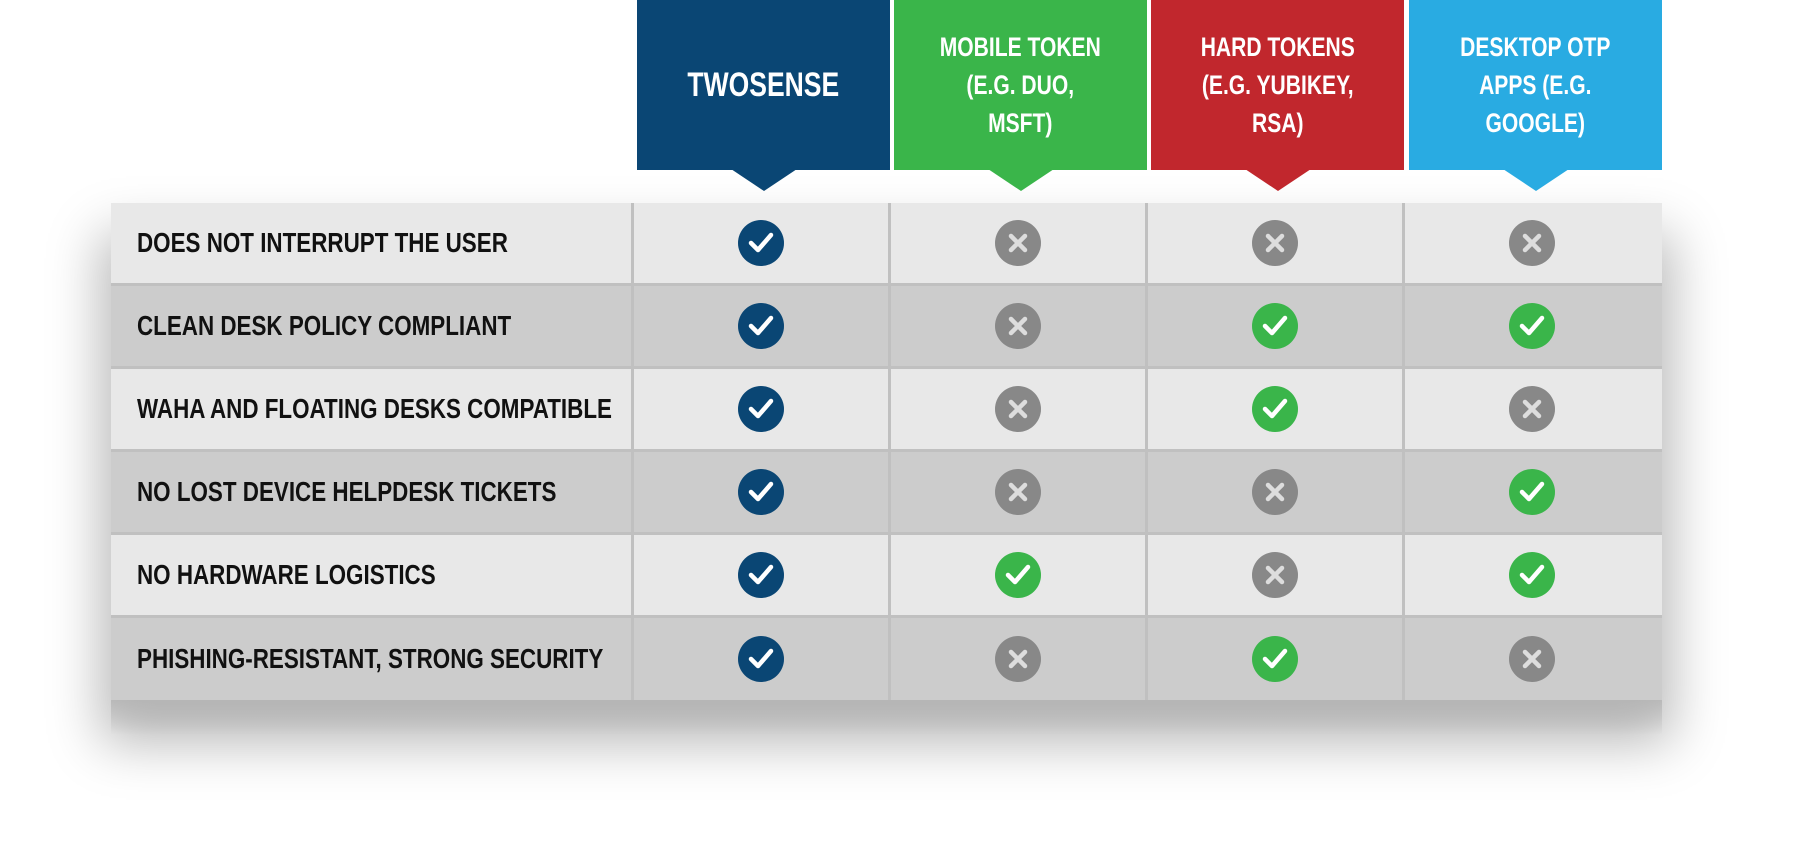 This screenshot has height=845, width=1800. I want to click on column-header-label: TWOSENSE, so click(763, 85).